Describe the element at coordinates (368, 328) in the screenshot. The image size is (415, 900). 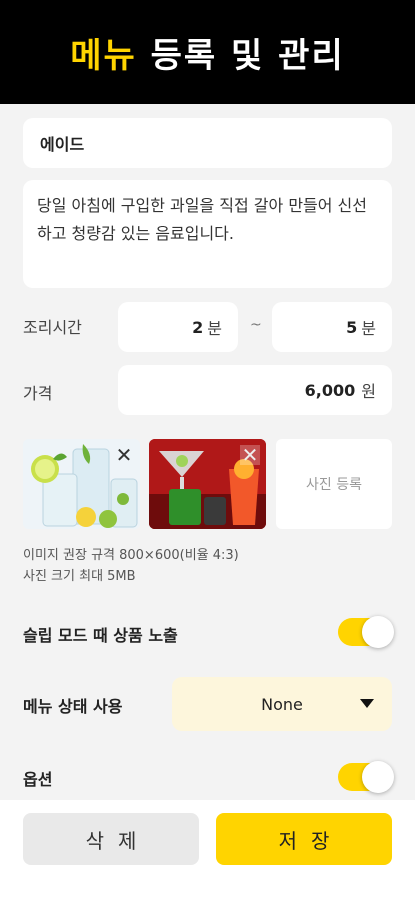
I see `cook-time-max-unit: 분` at that location.